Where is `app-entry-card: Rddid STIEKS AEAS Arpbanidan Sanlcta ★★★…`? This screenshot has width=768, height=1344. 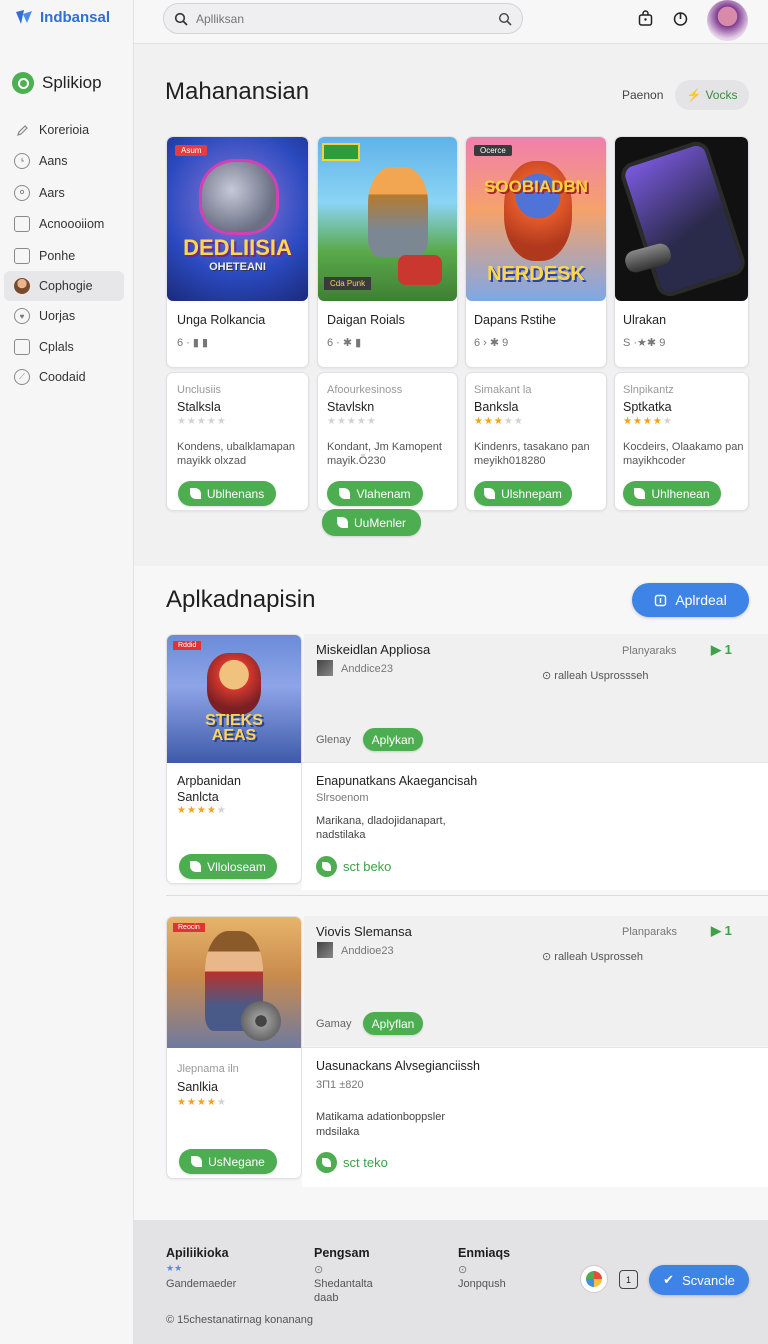 app-entry-card: Rddid STIEKS AEAS Arpbanidan Sanlcta ★★★… is located at coordinates (234, 759).